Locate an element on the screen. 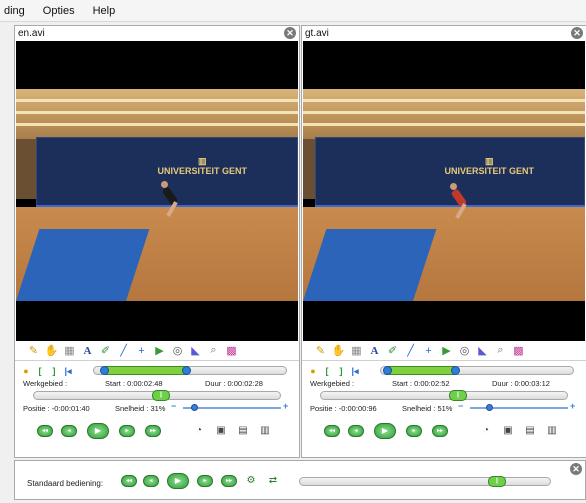  duur-label: Duur : 0:00:03:12 is located at coordinates (521, 383).